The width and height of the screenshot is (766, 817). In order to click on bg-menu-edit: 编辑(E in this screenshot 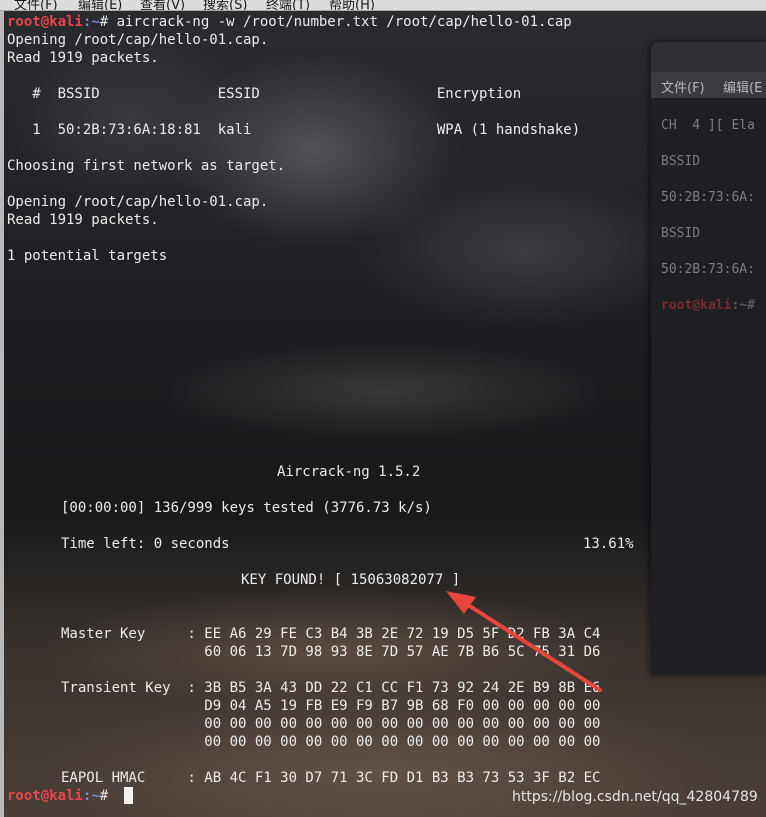, I will do `click(742, 86)`.